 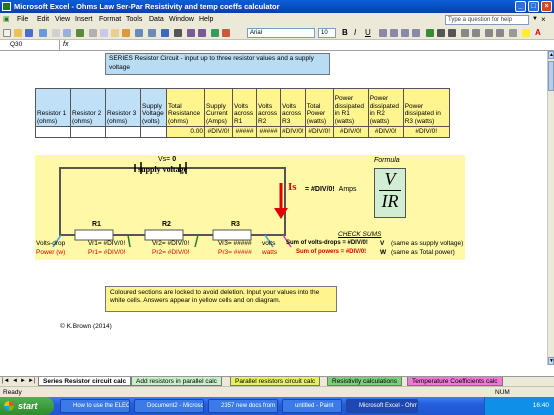 What do you see at coordinates (327, 243) in the screenshot?
I see `check-volts-sum: Sum of volts-drops = #DIV/0!` at bounding box center [327, 243].